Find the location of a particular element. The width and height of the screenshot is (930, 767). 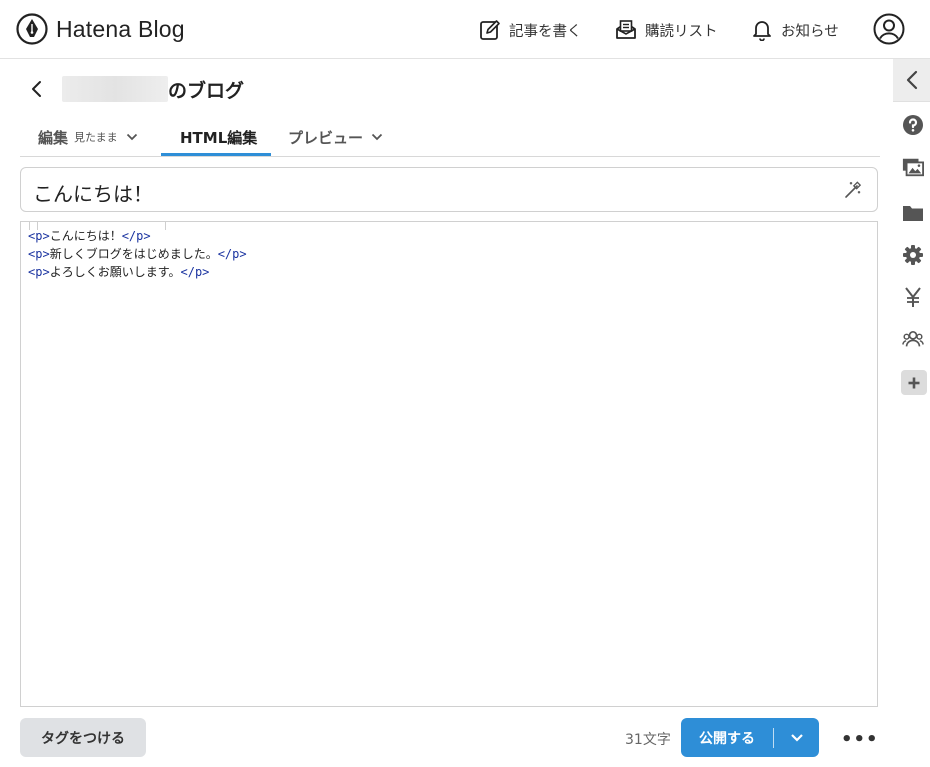

tab-preview-label: プレビュー is located at coordinates (326, 137).